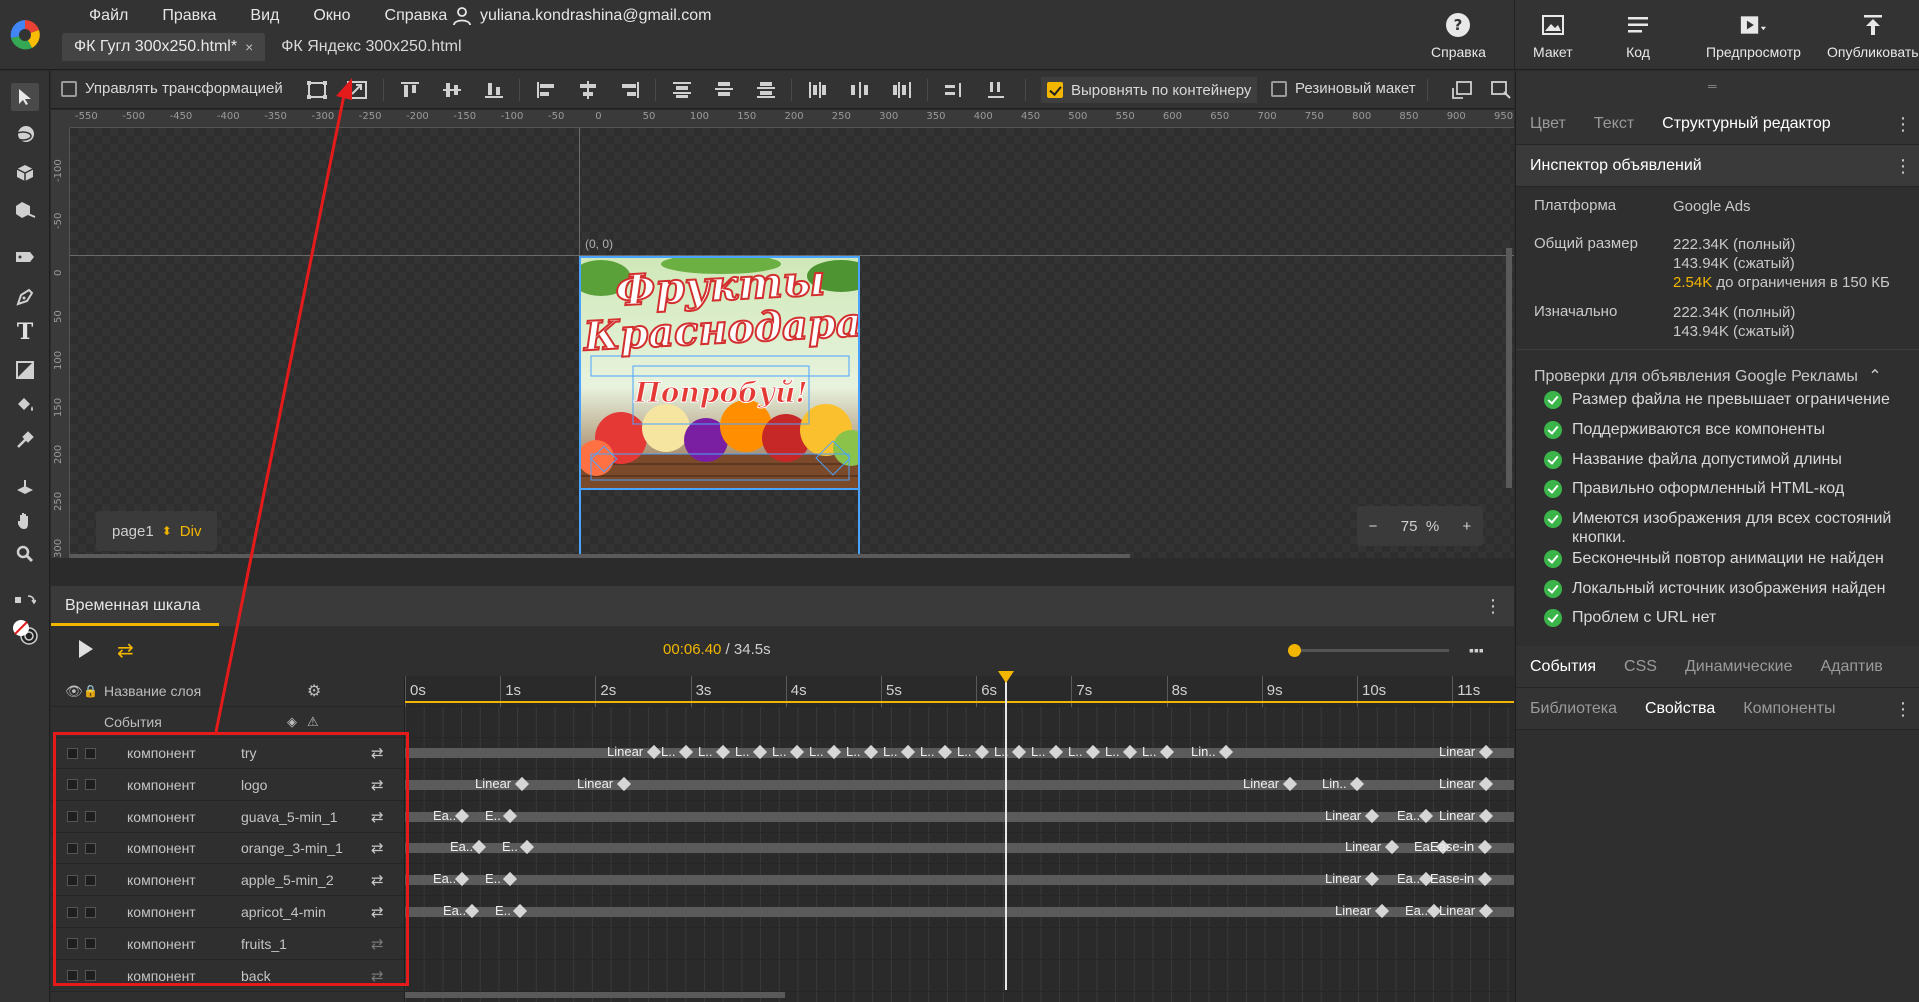 The height and width of the screenshot is (1002, 1919). I want to click on zoom-value: 75, so click(1409, 526).